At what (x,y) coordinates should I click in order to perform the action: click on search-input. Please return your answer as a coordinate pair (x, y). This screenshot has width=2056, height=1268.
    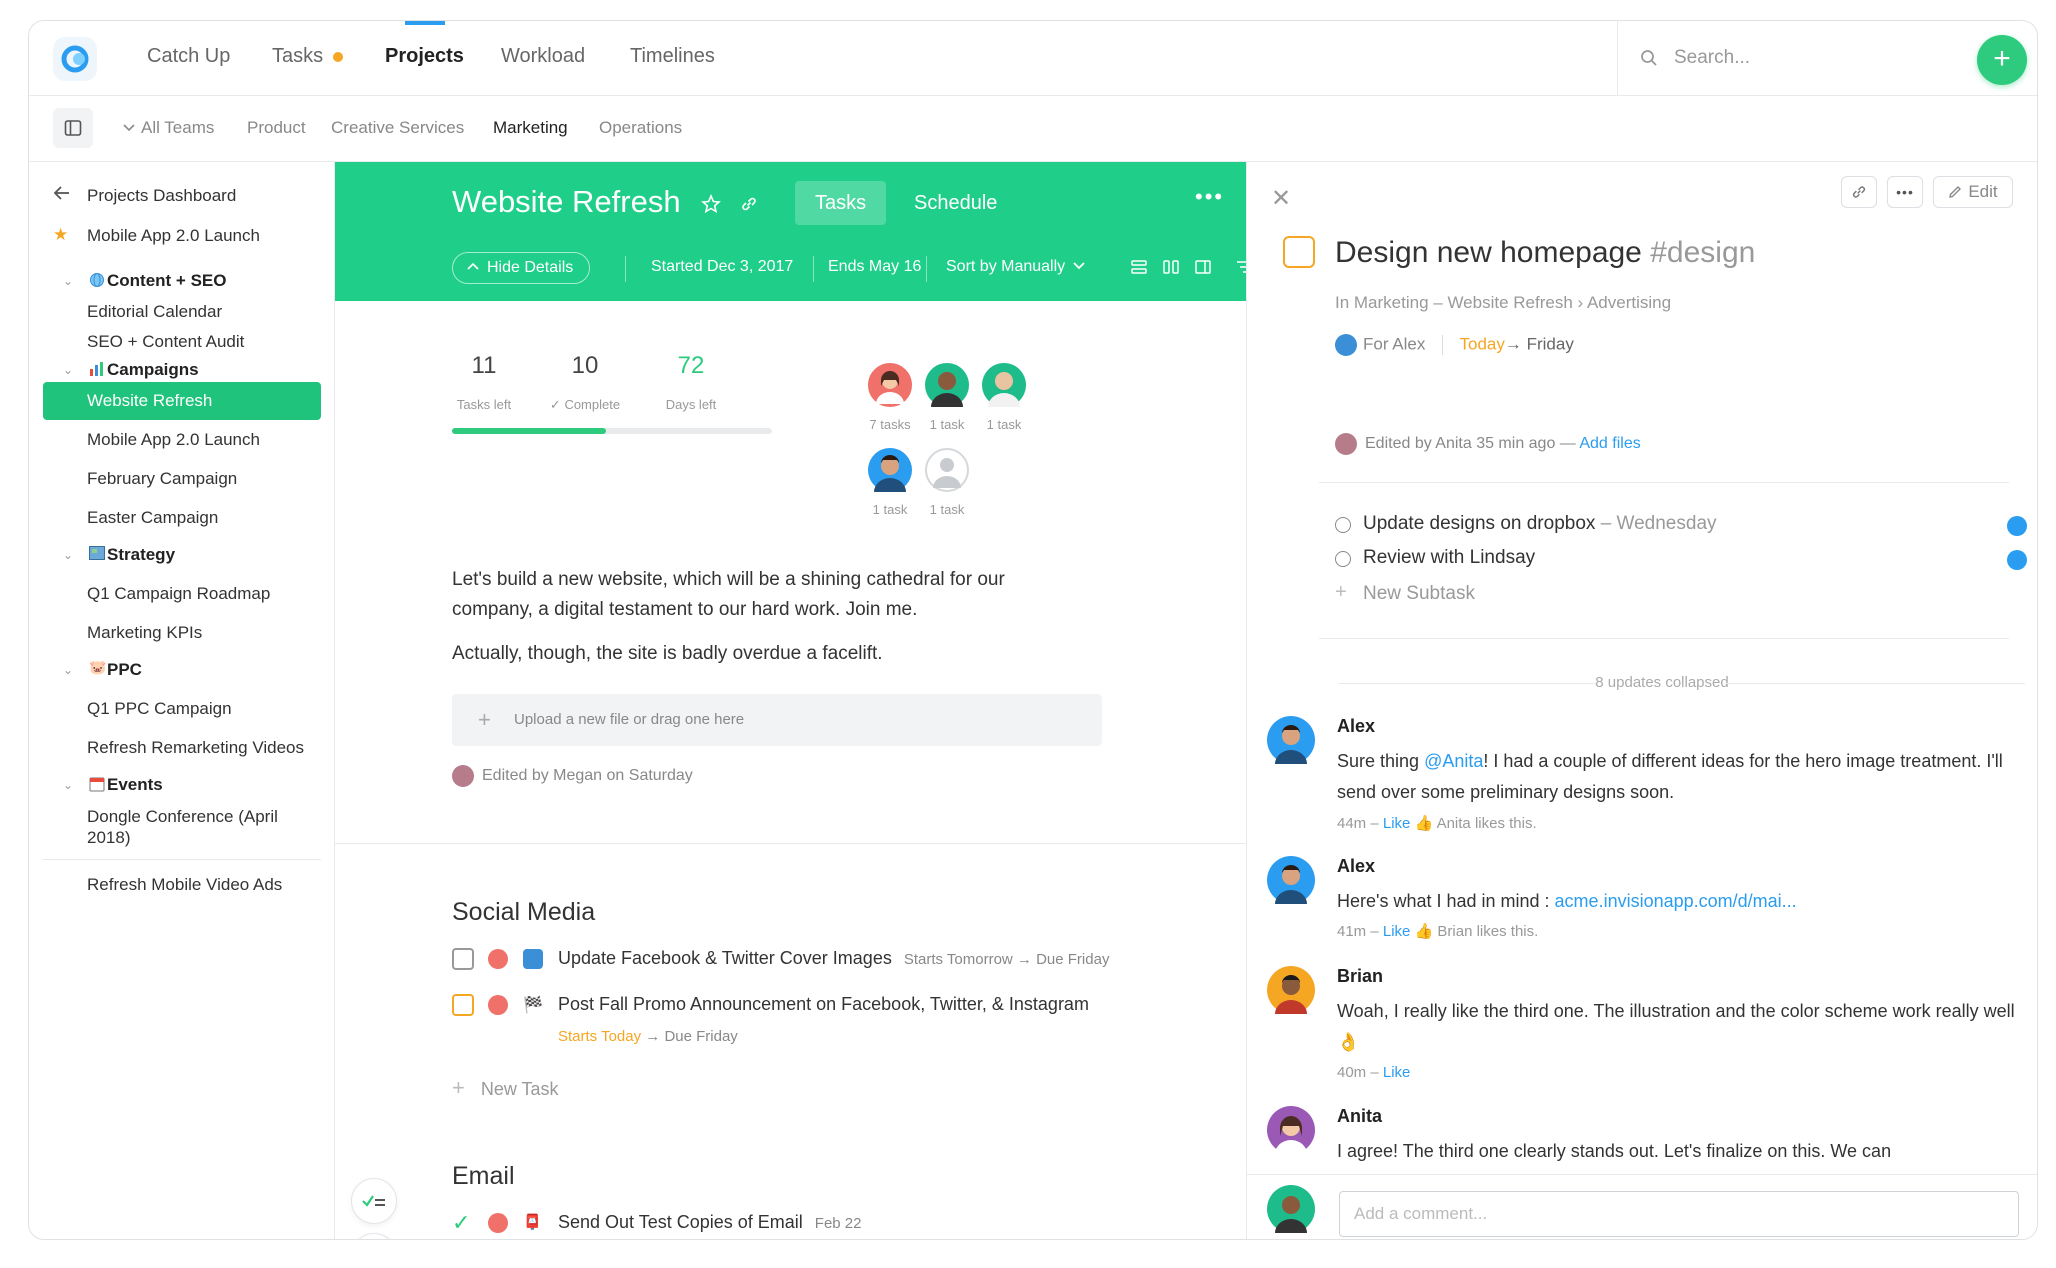
    Looking at the image, I should click on (1799, 58).